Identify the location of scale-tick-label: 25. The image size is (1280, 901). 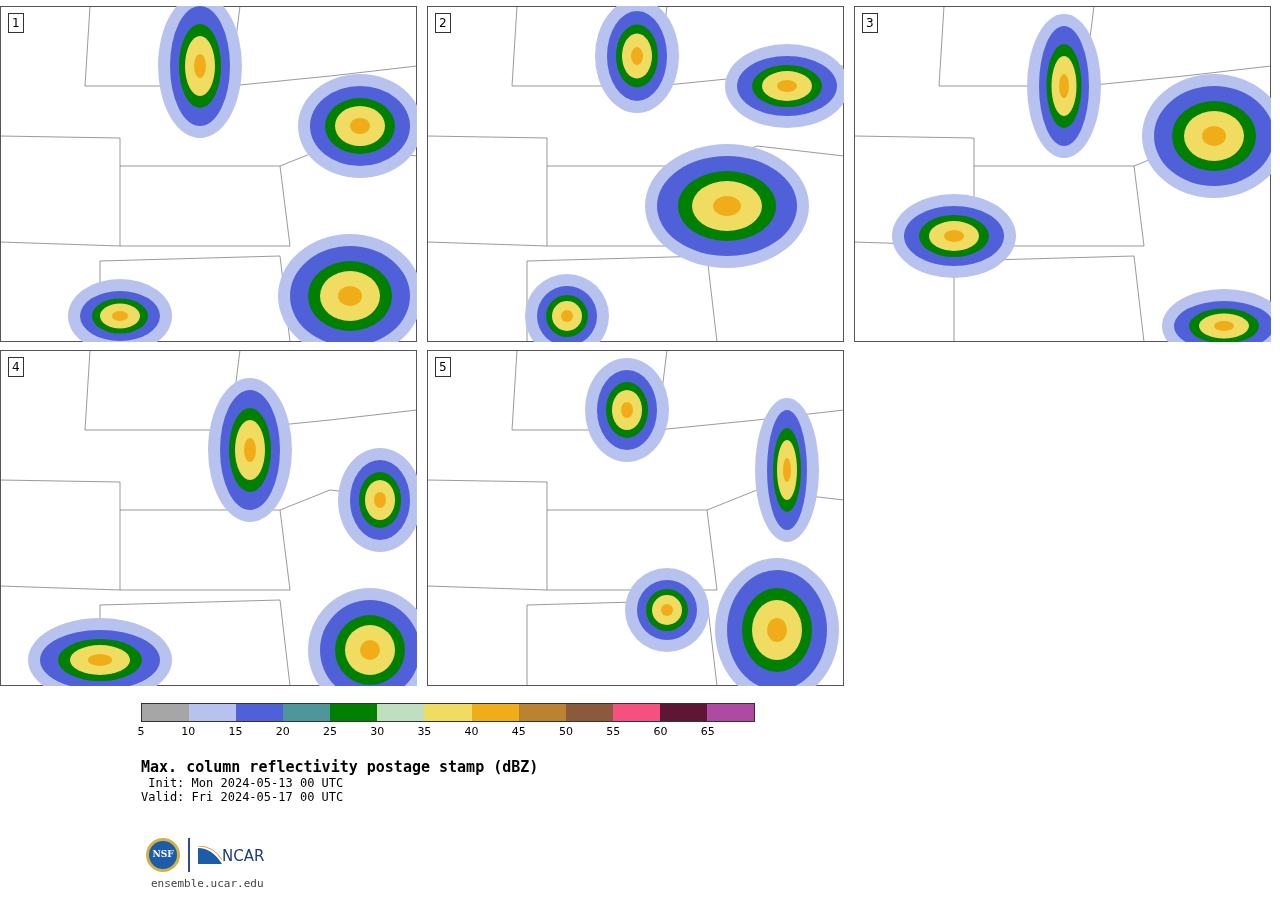
(329, 732).